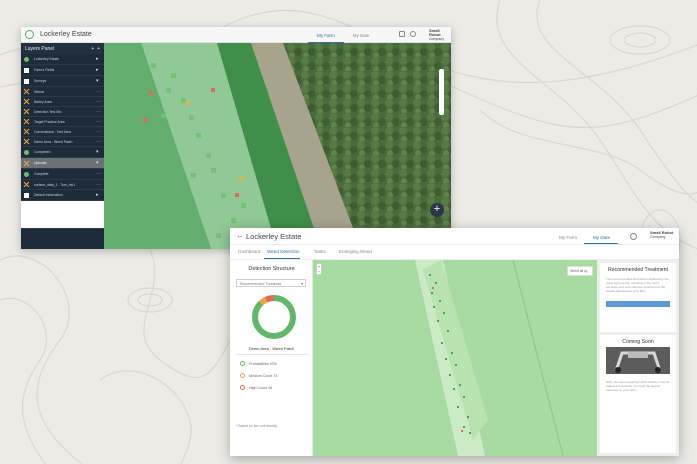  What do you see at coordinates (283, 251) in the screenshot?
I see `subnav-weed-detection: Weed Detection` at bounding box center [283, 251].